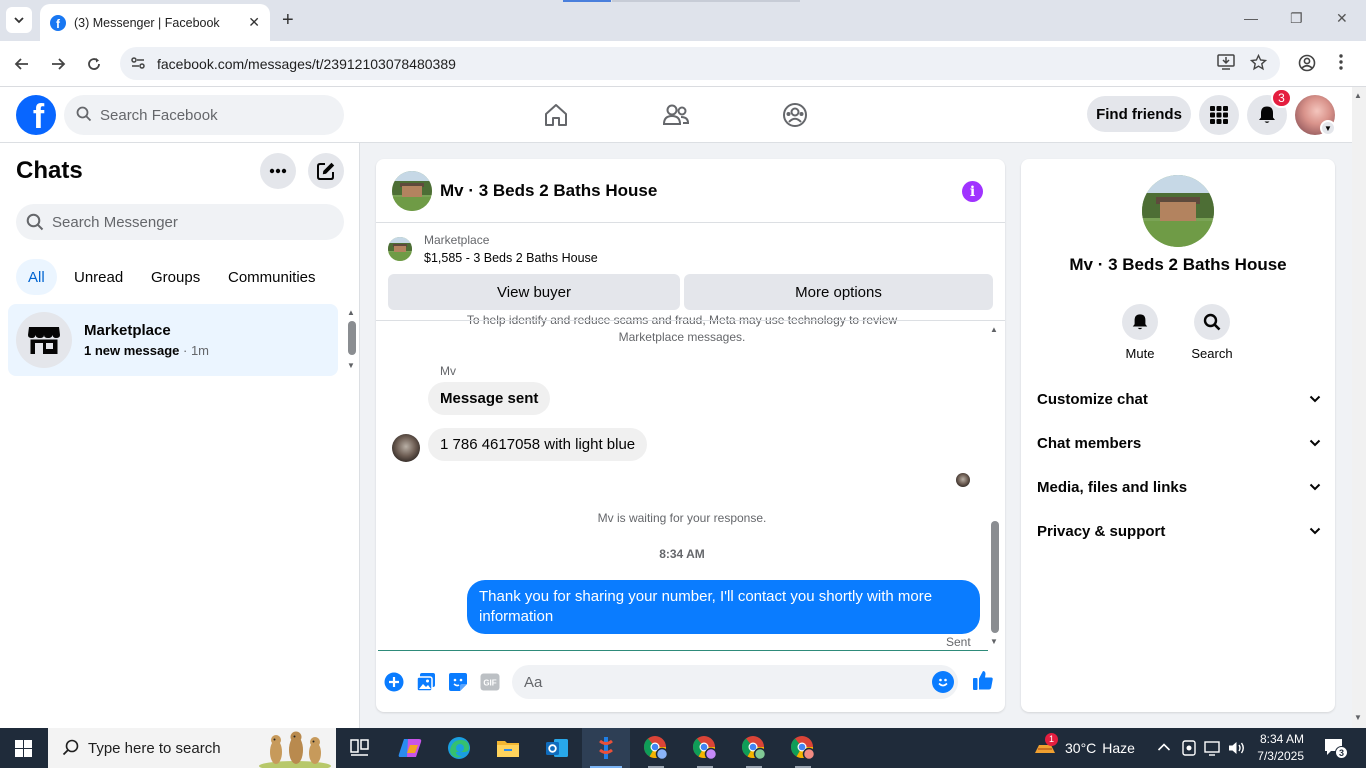 Image resolution: width=1366 pixels, height=768 pixels. What do you see at coordinates (98, 277) in the screenshot?
I see `filter-unread: Unread` at bounding box center [98, 277].